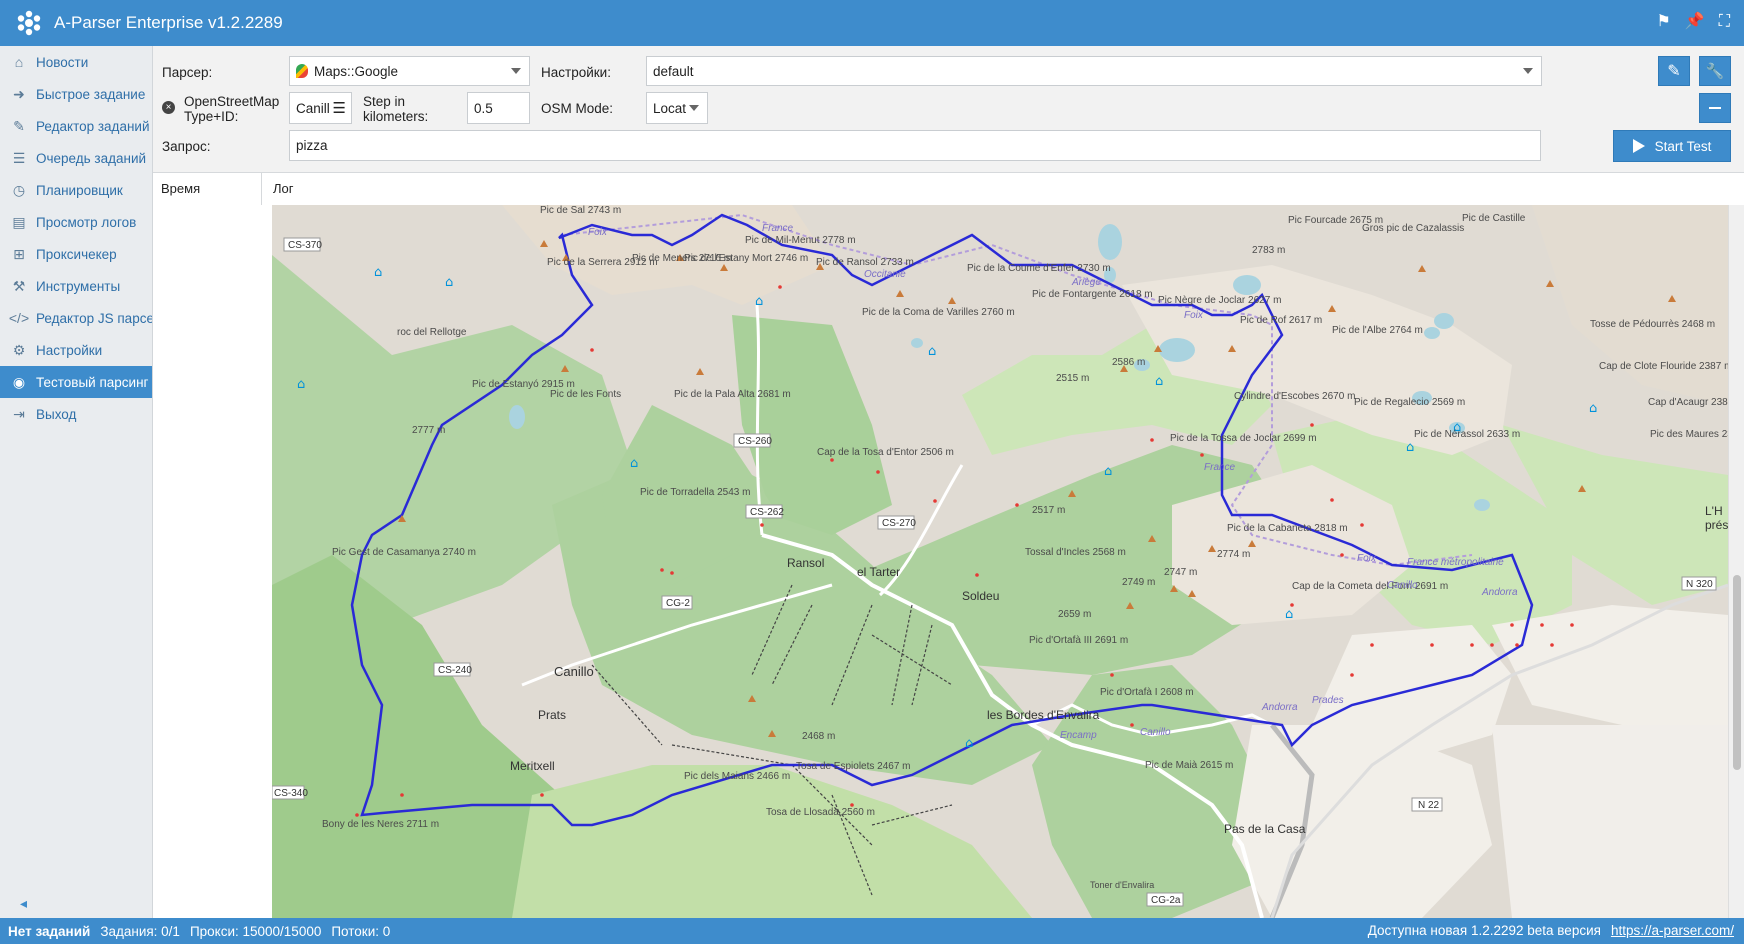  What do you see at coordinates (302, 71) in the screenshot?
I see `google-maps-icon` at bounding box center [302, 71].